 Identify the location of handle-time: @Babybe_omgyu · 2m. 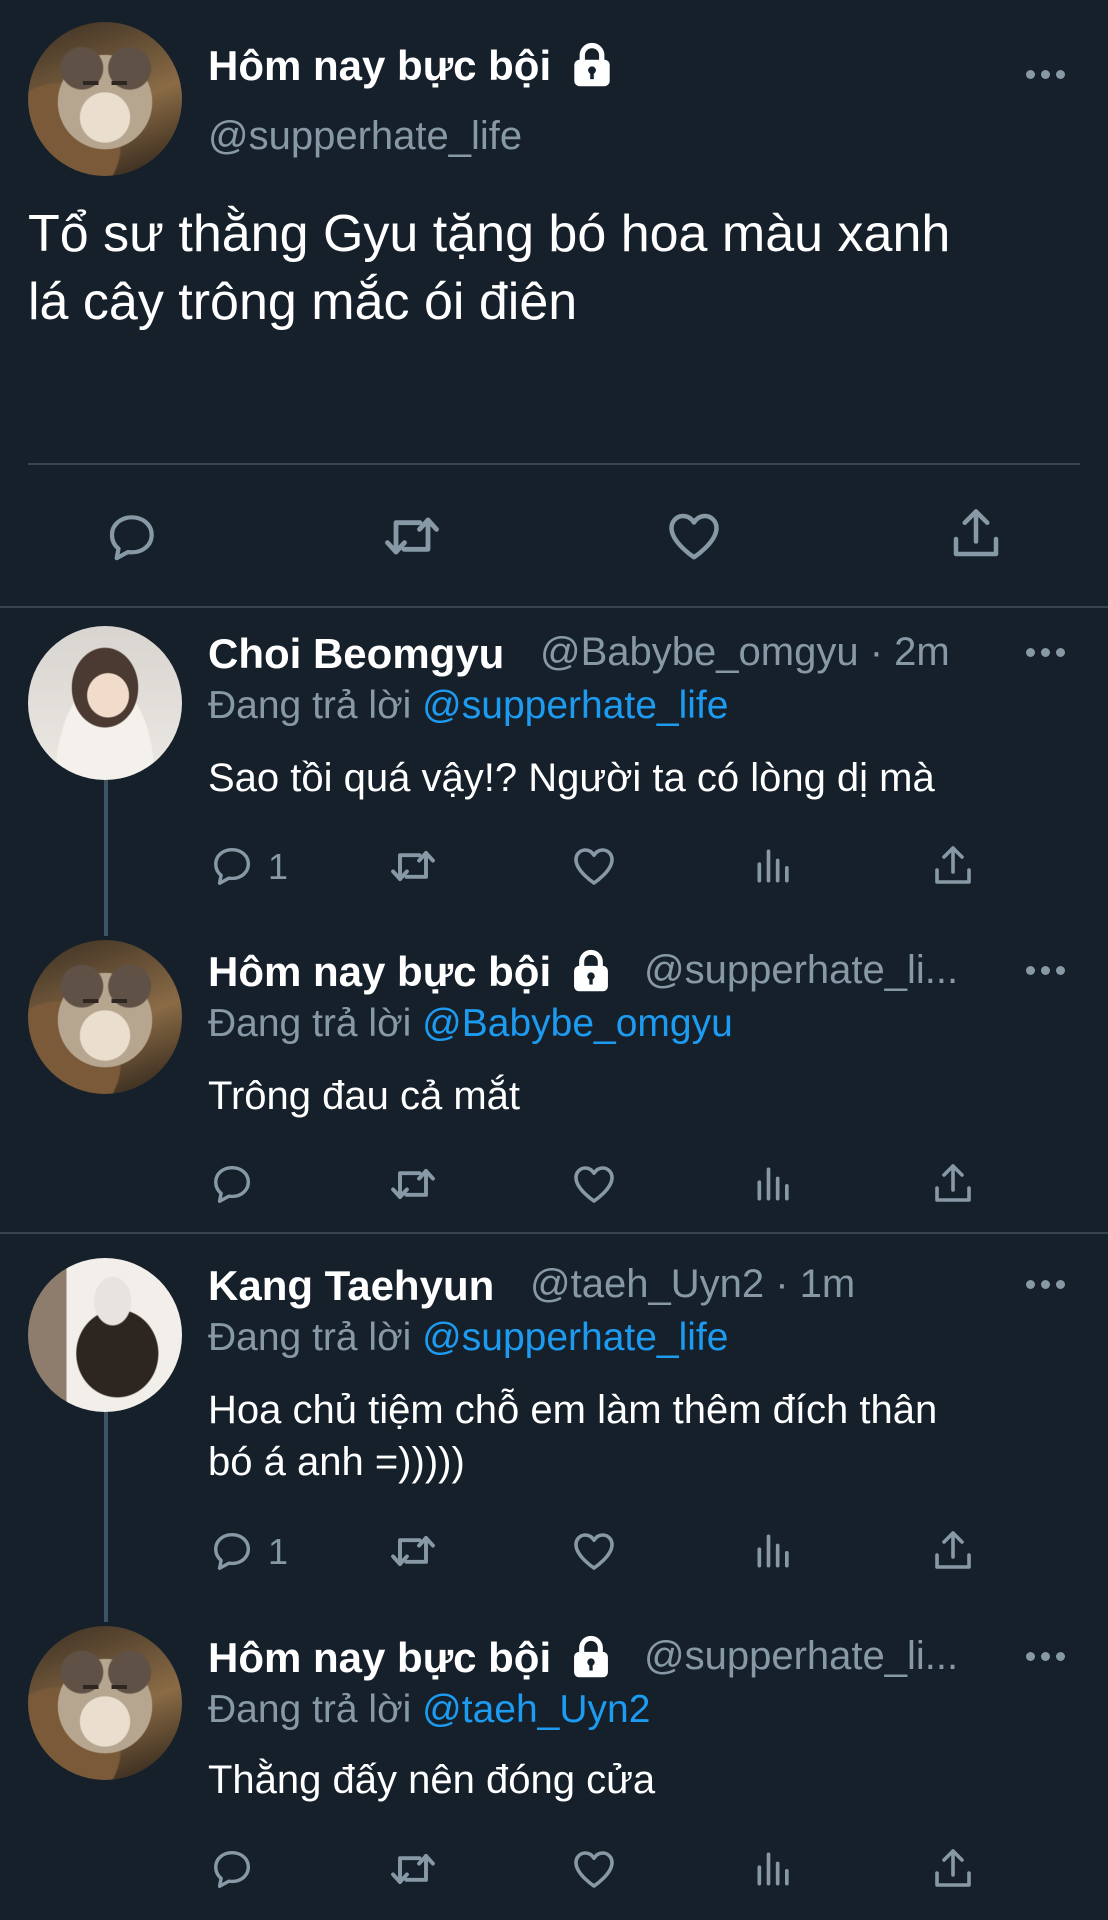
(745, 652).